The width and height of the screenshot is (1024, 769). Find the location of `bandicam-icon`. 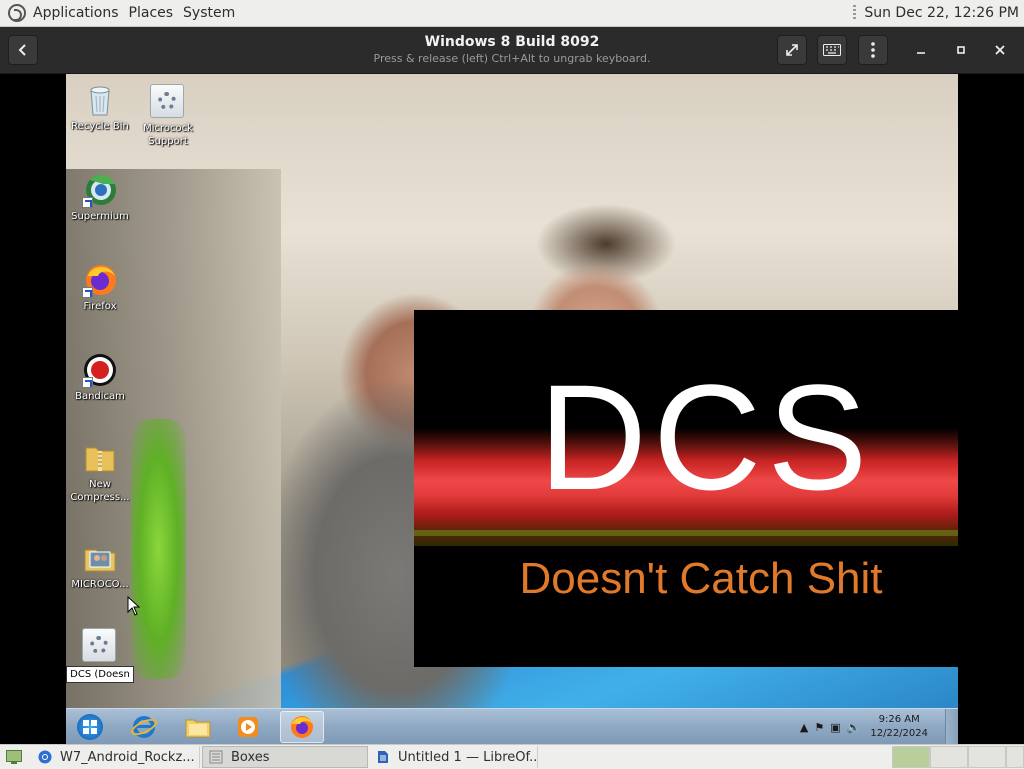

bandicam-icon is located at coordinates (100, 370).